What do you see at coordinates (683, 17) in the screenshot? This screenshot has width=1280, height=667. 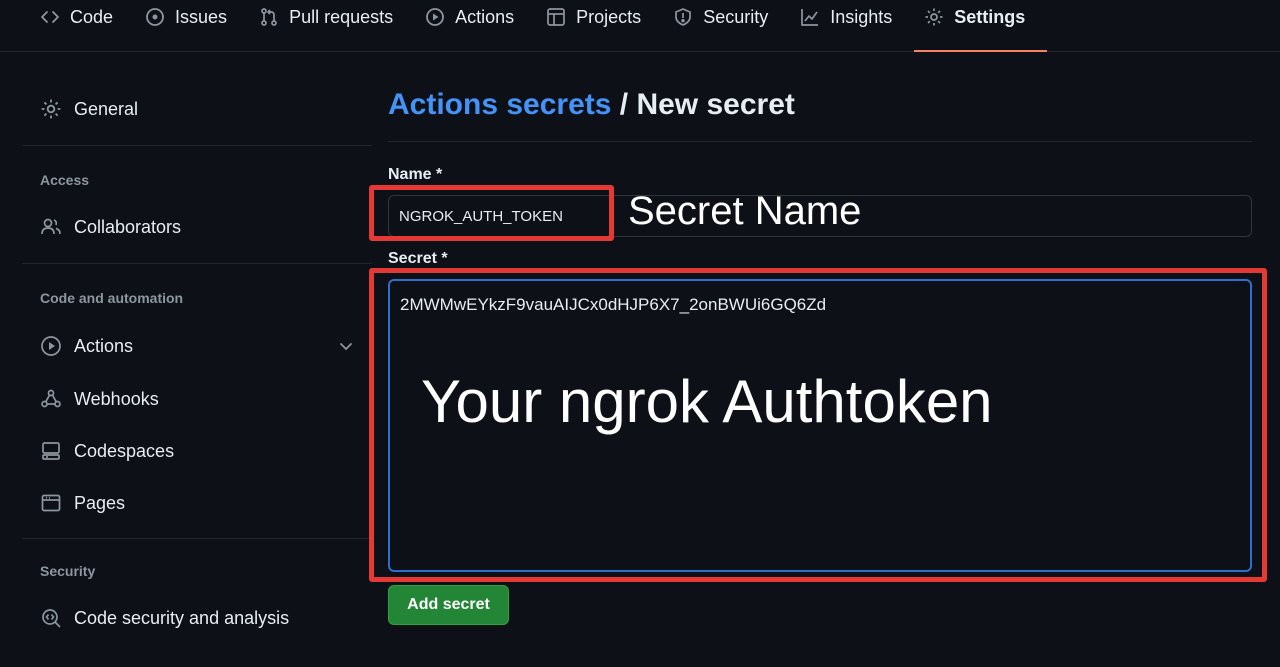 I see `shield-icon` at bounding box center [683, 17].